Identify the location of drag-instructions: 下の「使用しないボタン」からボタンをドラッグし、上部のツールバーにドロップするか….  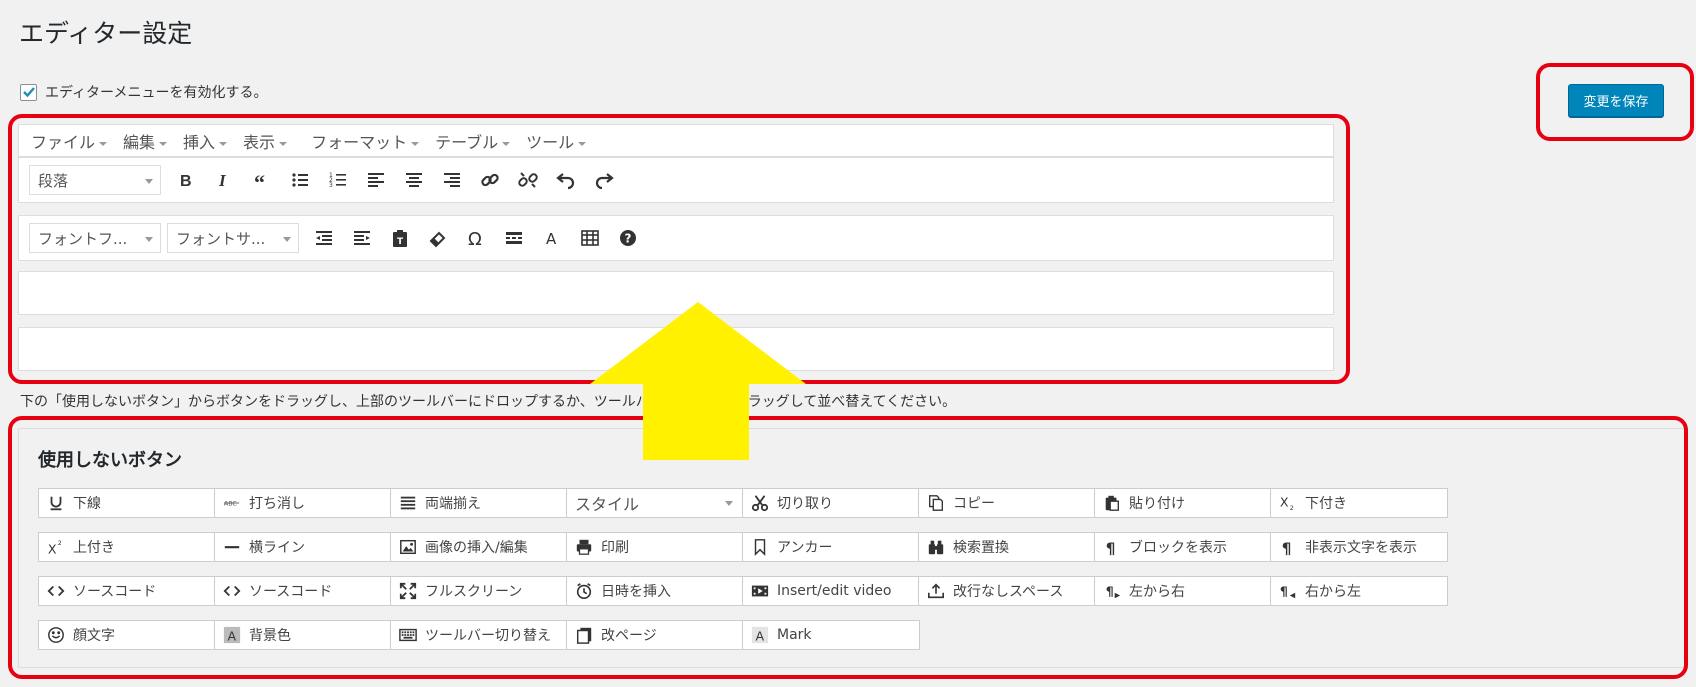
(488, 402).